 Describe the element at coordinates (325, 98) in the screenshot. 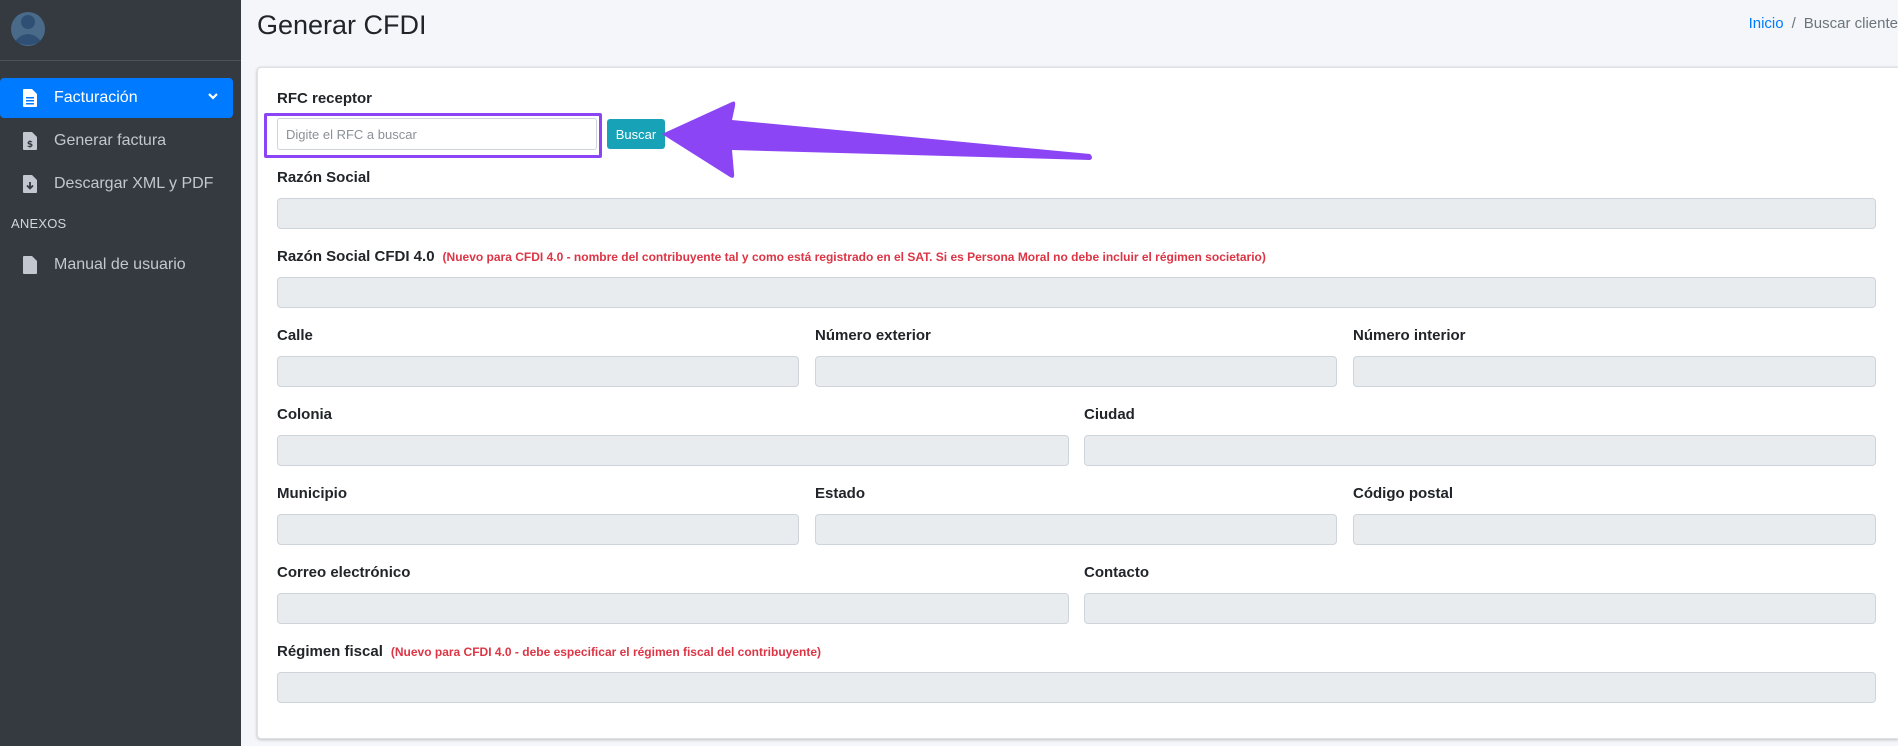

I see `rfc-label: RFC receptor` at that location.